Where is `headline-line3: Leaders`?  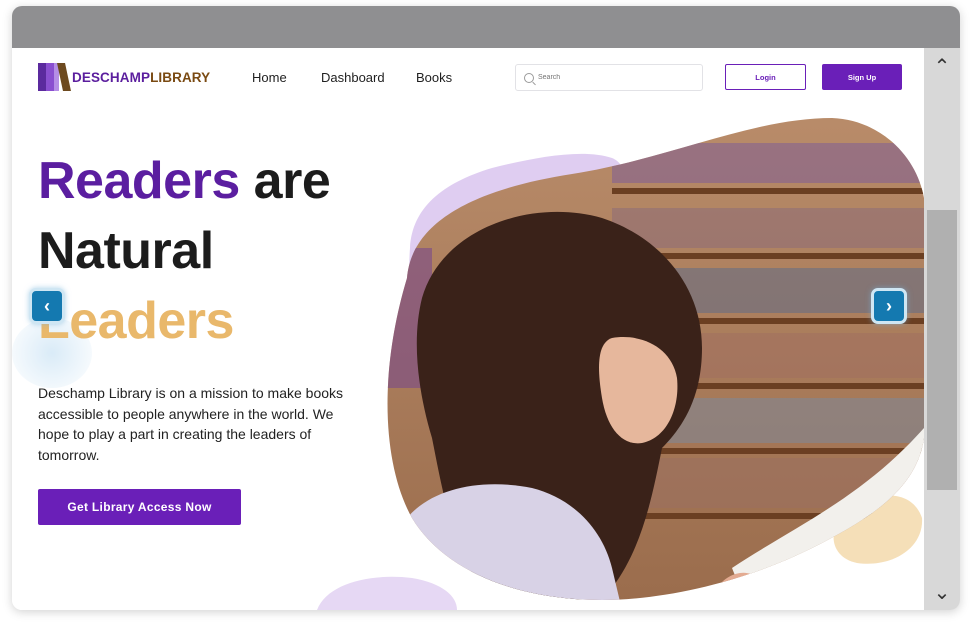 headline-line3: Leaders is located at coordinates (136, 321).